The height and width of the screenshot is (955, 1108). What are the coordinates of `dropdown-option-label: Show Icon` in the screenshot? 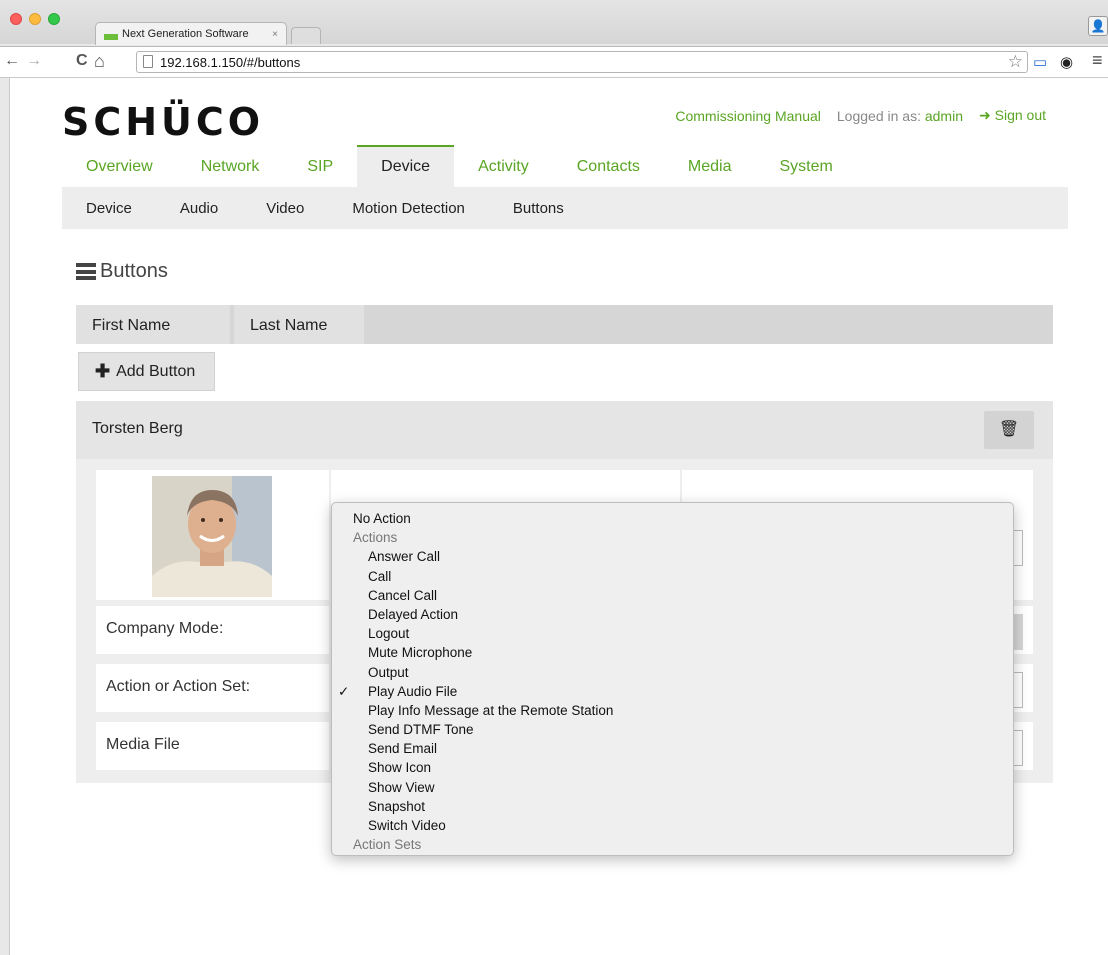 It's located at (400, 768).